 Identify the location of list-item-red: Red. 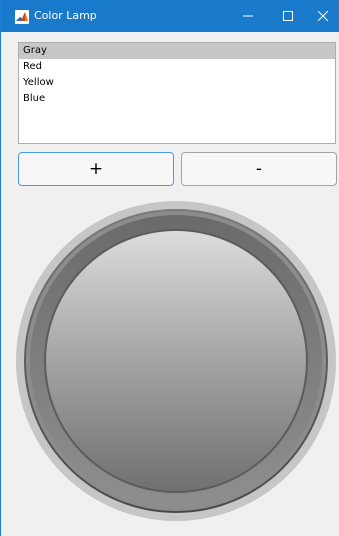
(177, 67).